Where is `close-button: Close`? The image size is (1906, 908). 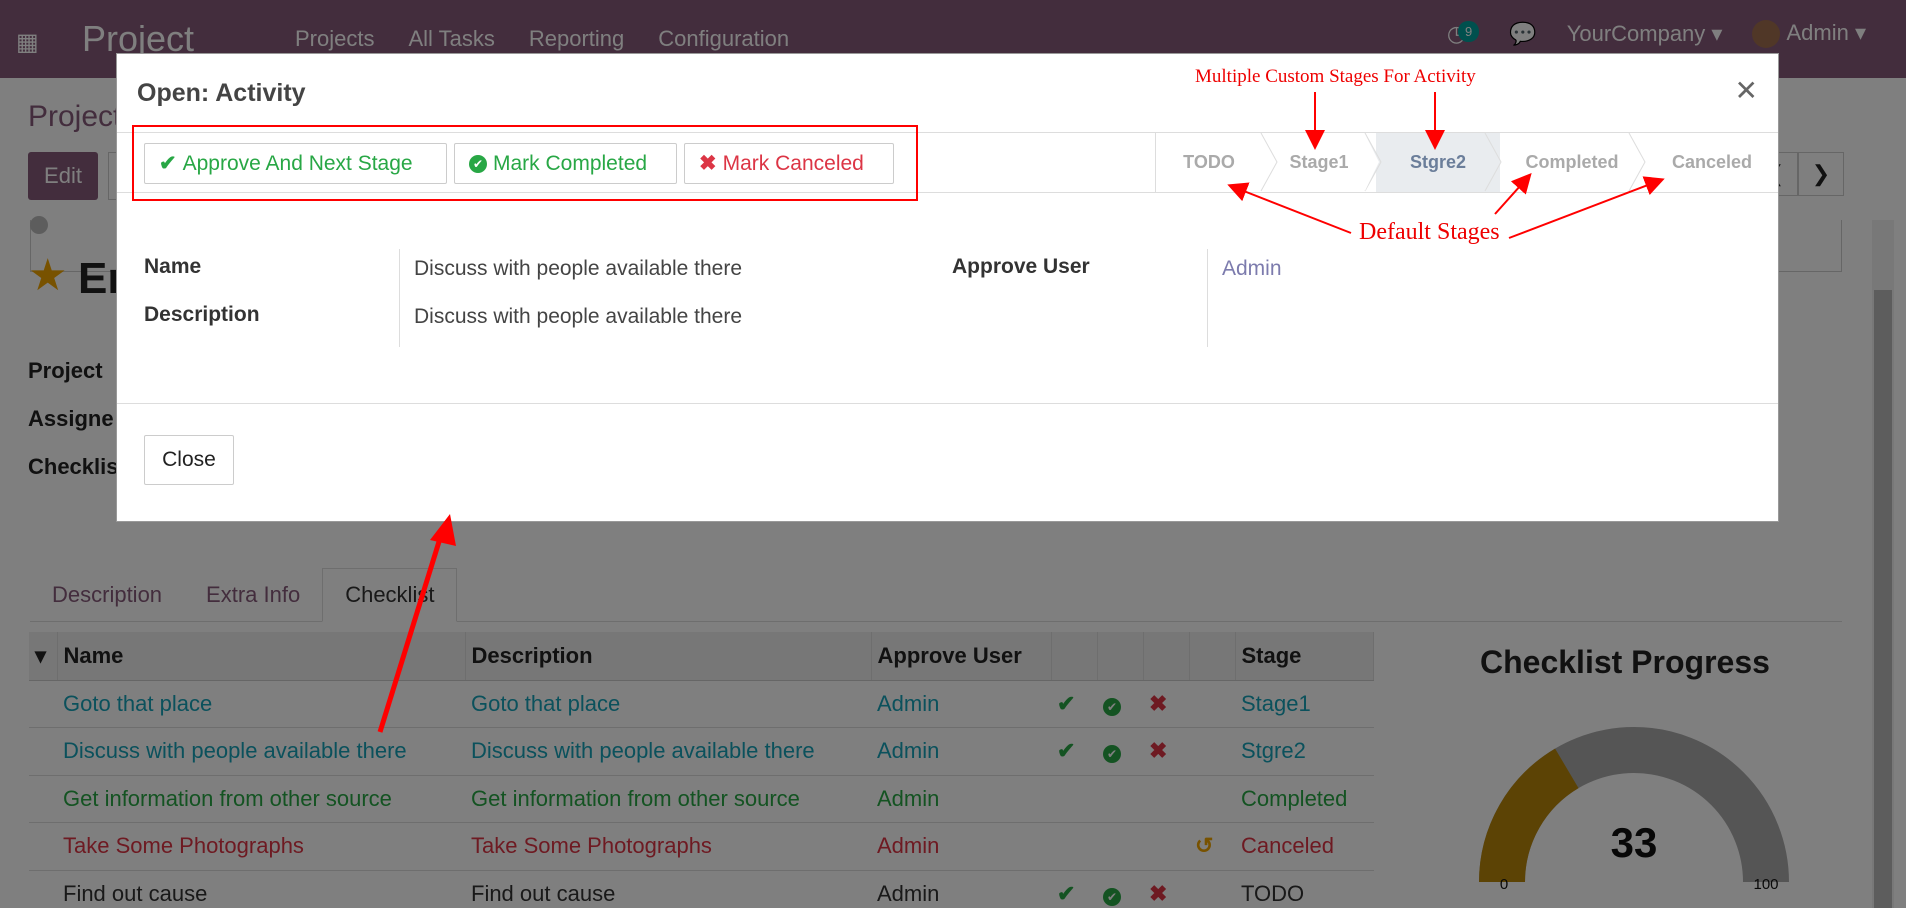
close-button: Close is located at coordinates (189, 460).